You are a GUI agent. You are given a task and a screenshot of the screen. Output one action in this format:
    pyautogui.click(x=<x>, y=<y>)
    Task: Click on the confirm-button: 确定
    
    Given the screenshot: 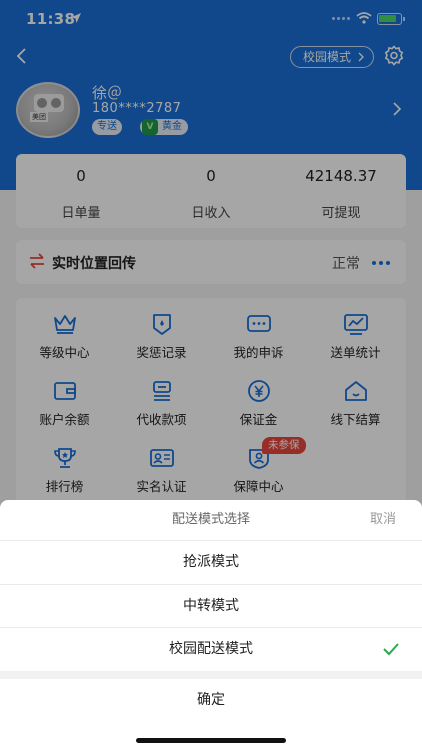 What is the action you would take?
    pyautogui.click(x=211, y=700)
    